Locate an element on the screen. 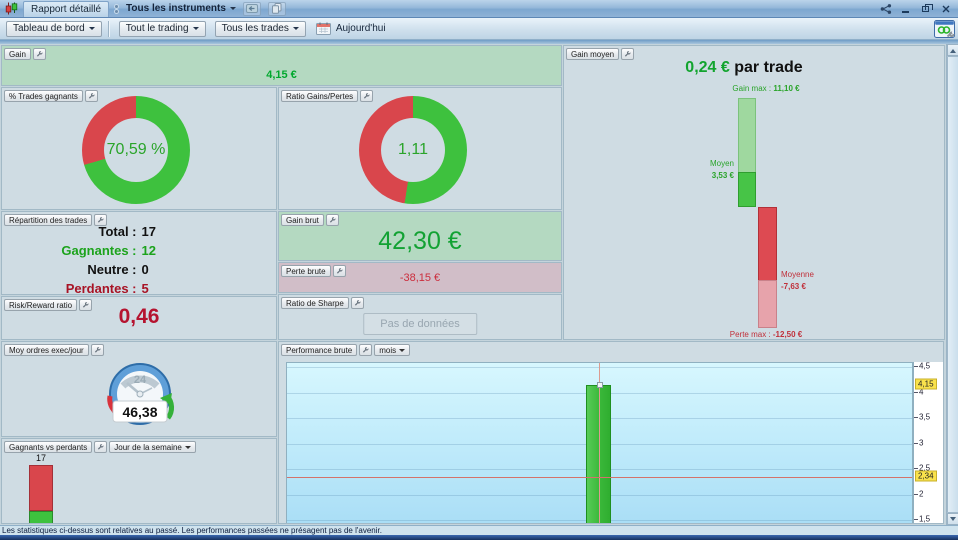  gain-value: 4,15 € is located at coordinates (281, 75).